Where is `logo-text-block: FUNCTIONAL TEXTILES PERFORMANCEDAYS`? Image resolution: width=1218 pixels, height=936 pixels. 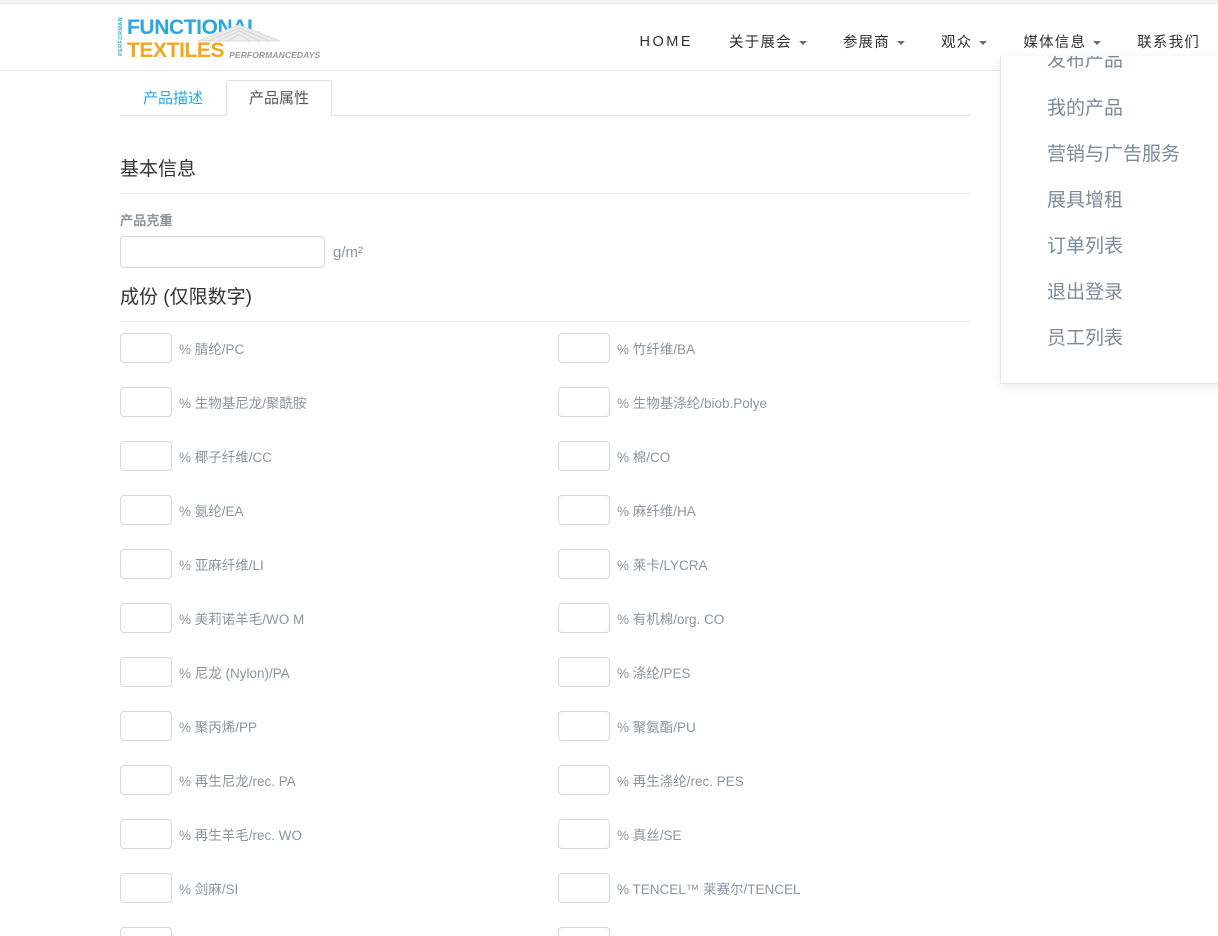 logo-text-block: FUNCTIONAL TEXTILES PERFORMANCEDAYS is located at coordinates (223, 39).